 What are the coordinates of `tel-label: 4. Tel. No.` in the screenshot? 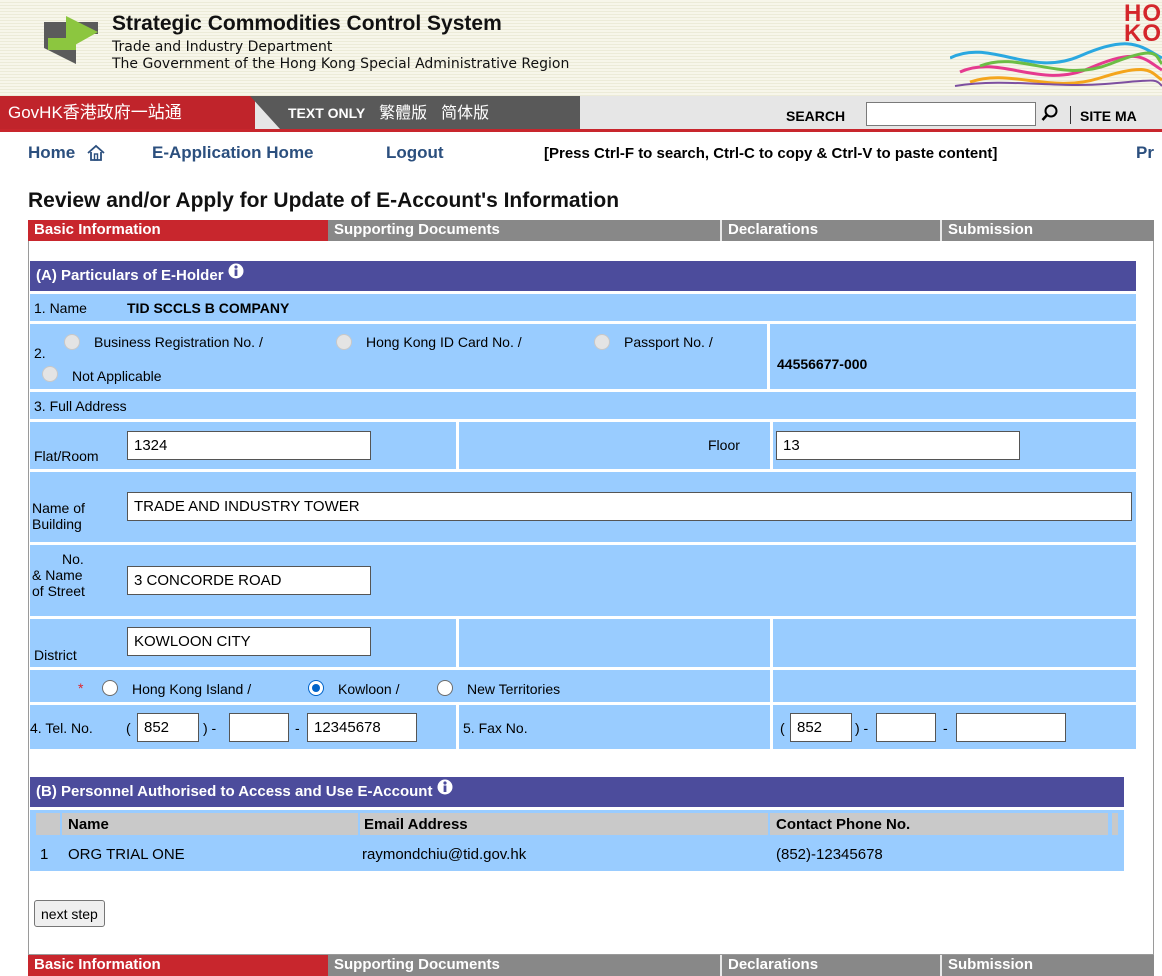 It's located at (61, 728).